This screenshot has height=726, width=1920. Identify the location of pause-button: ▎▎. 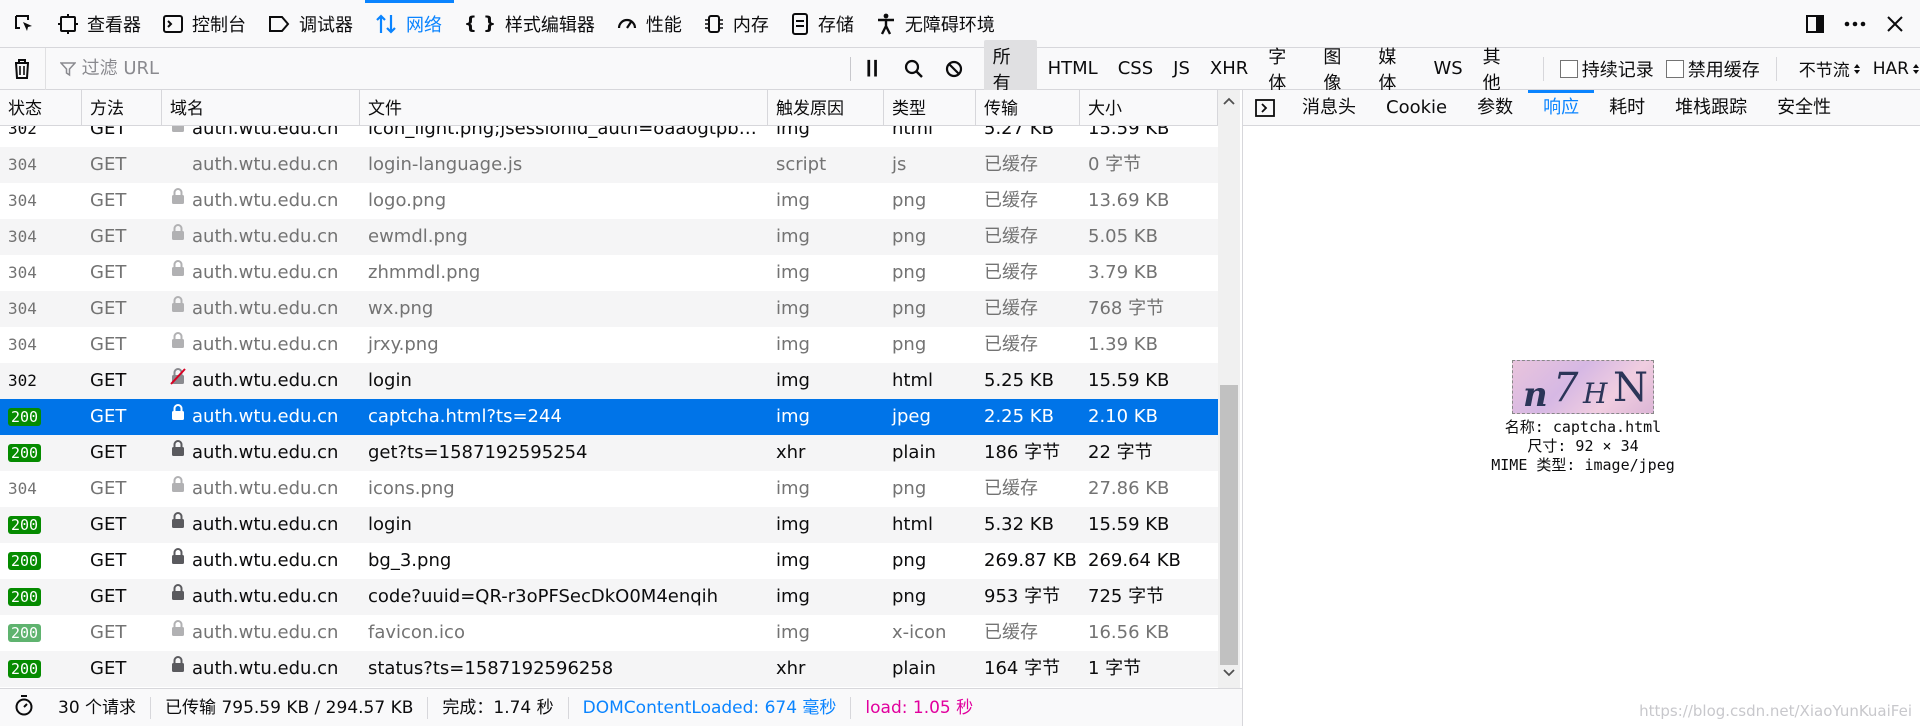
(875, 69).